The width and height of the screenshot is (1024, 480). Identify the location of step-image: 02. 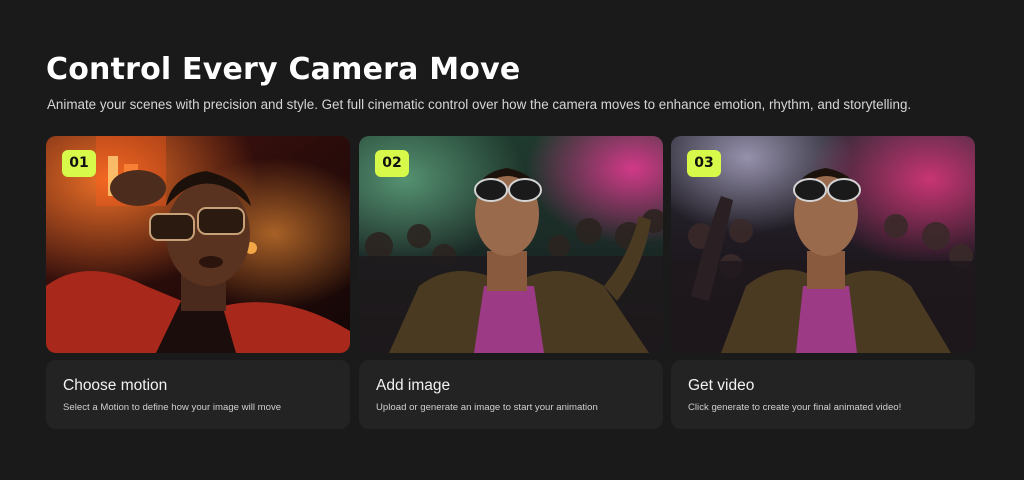
(511, 244).